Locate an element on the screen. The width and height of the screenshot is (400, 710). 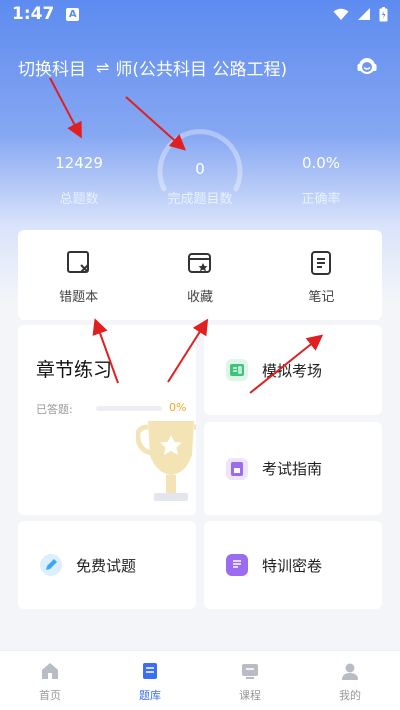
exam-guide-label: 考试指南 is located at coordinates (292, 469).